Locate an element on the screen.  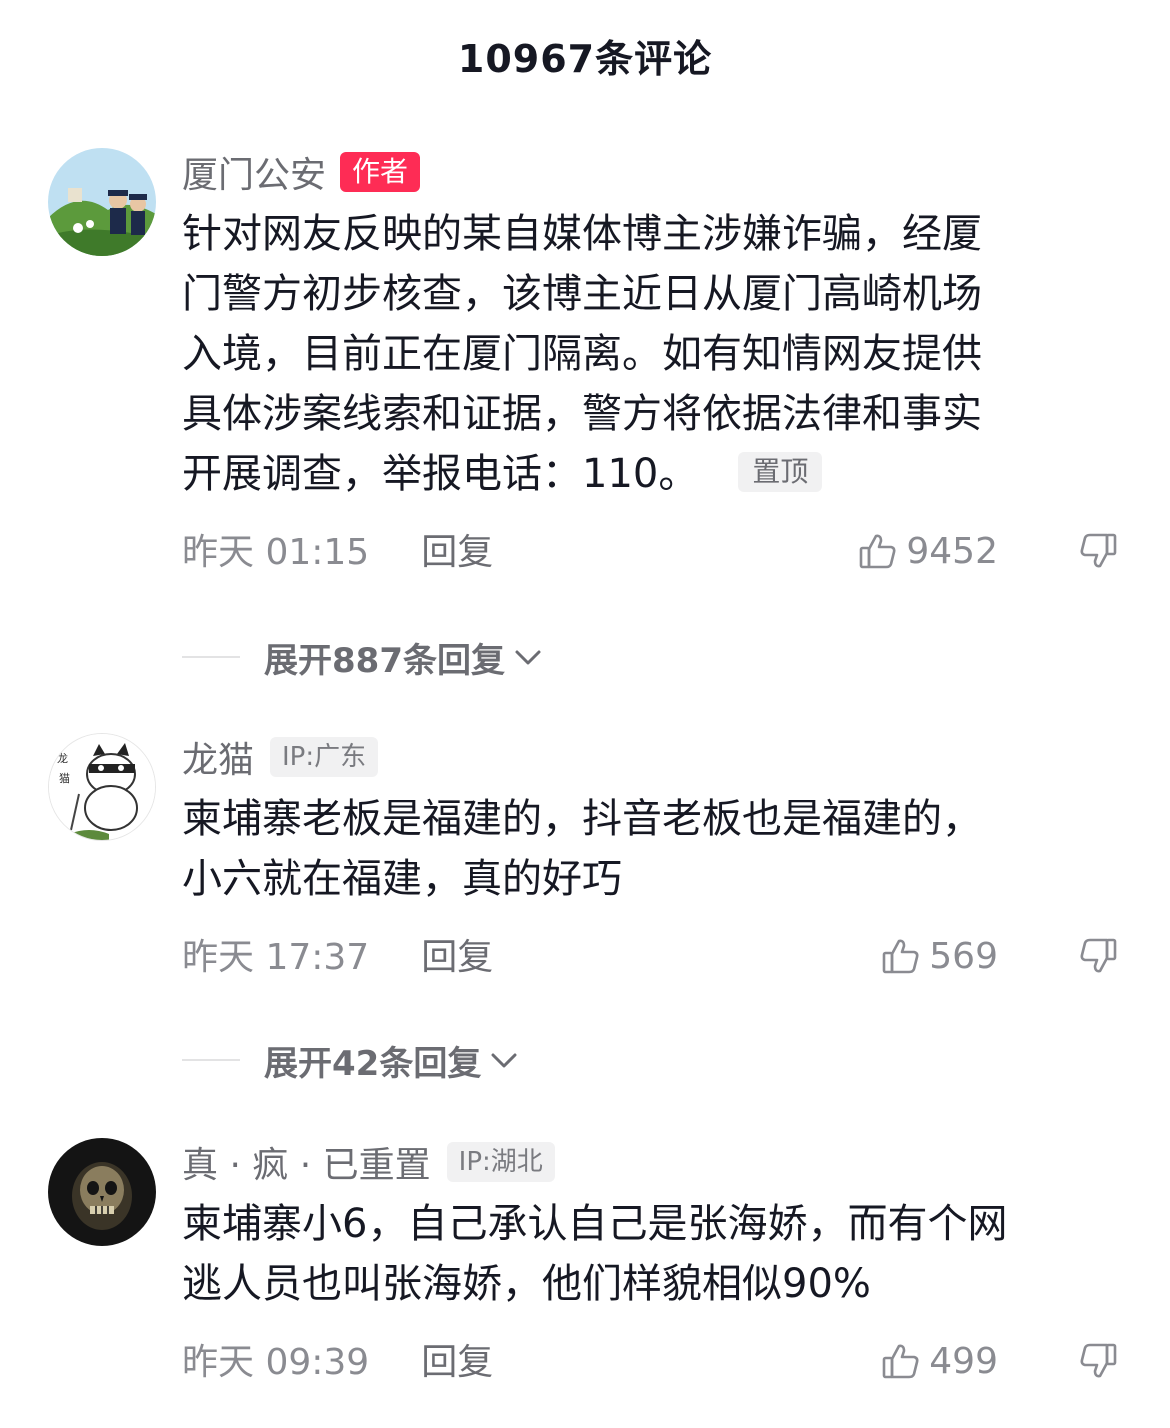
comment-count-title: 10967条评论 is located at coordinates (585, 59).